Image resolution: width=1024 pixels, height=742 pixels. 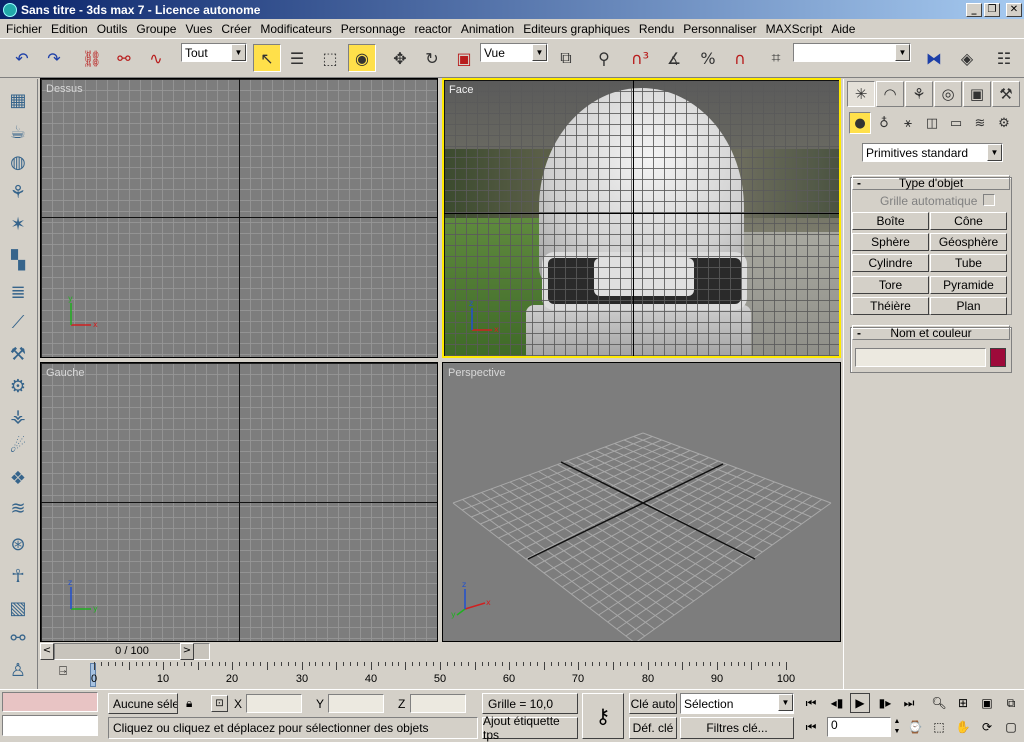 What do you see at coordinates (861, 94) in the screenshot?
I see `create-tab-icon: ✳` at bounding box center [861, 94].